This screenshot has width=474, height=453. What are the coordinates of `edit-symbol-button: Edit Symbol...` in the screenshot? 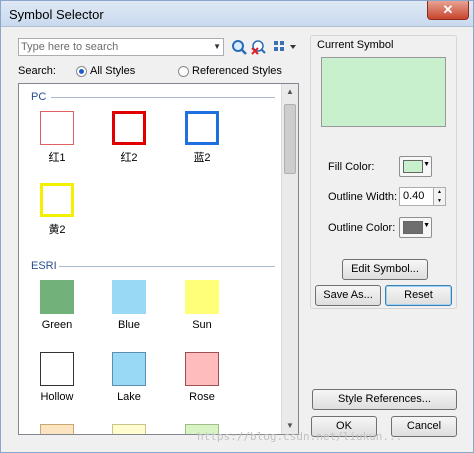 It's located at (385, 269).